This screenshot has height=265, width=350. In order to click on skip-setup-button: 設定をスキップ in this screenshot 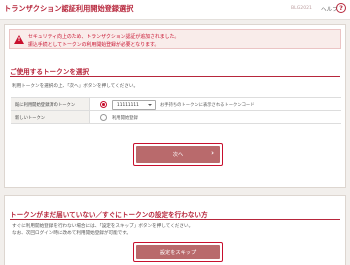, I will do `click(178, 252)`.